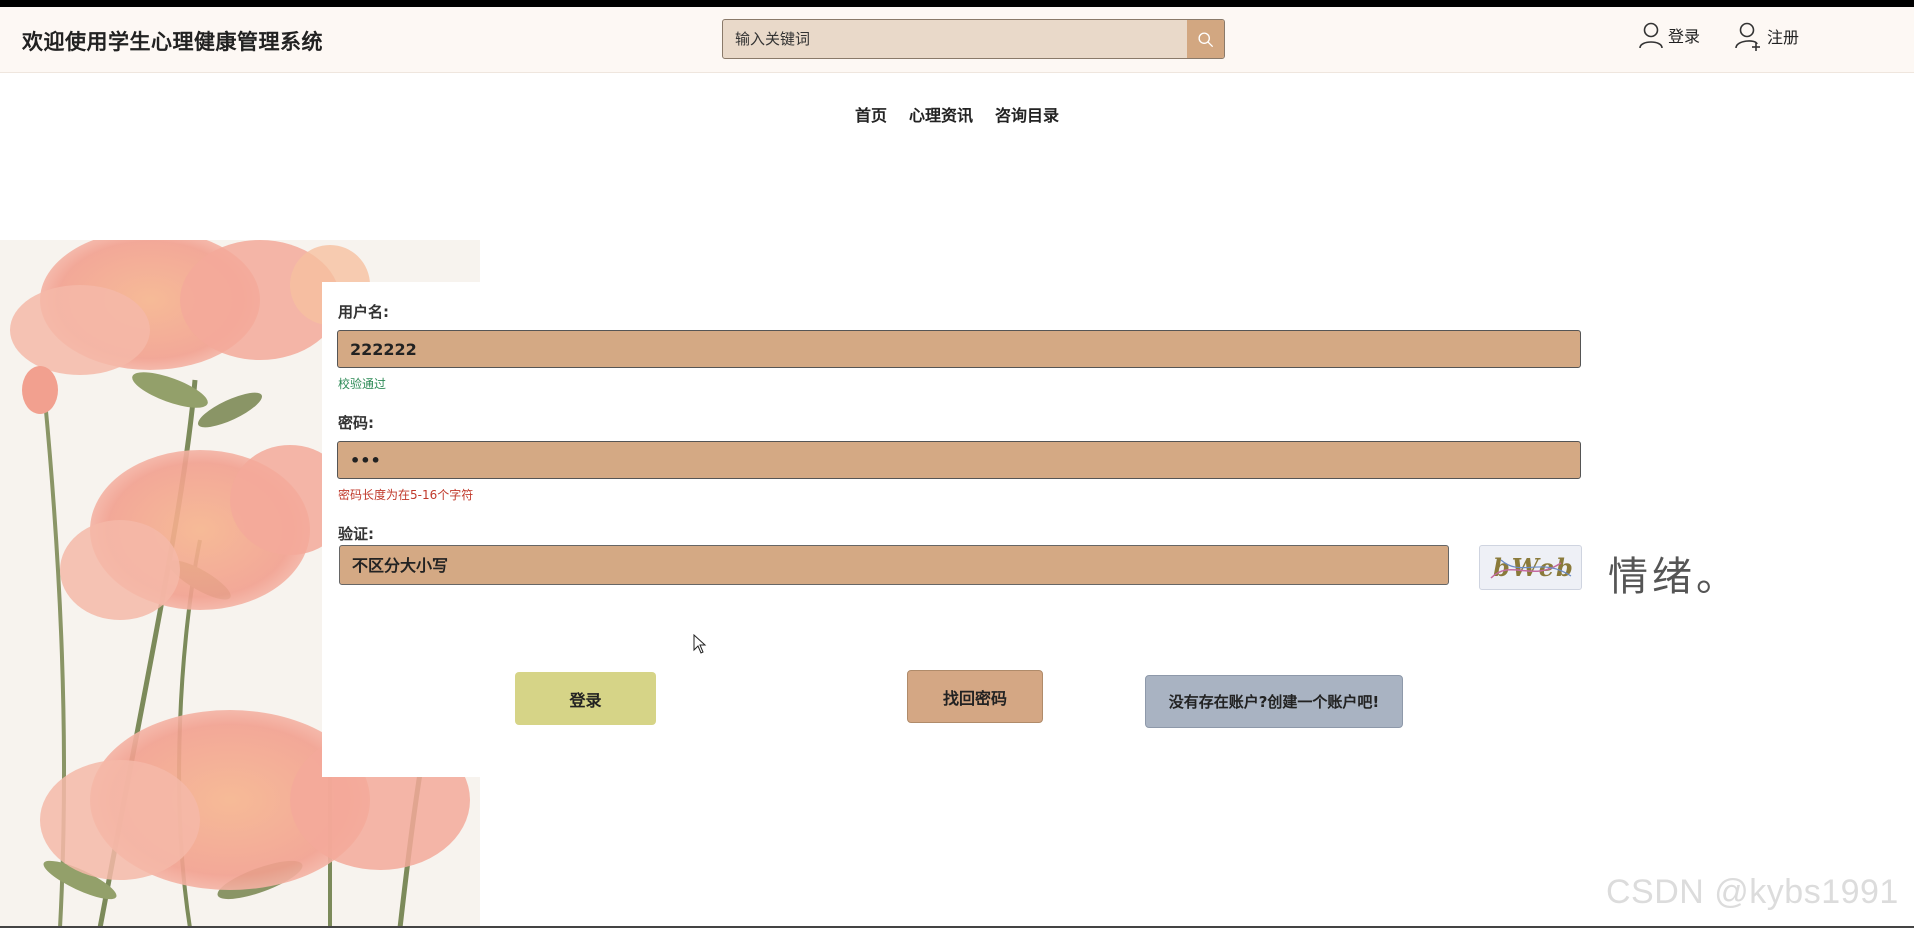 This screenshot has height=928, width=1914. What do you see at coordinates (1747, 36) in the screenshot?
I see `add-user-icon` at bounding box center [1747, 36].